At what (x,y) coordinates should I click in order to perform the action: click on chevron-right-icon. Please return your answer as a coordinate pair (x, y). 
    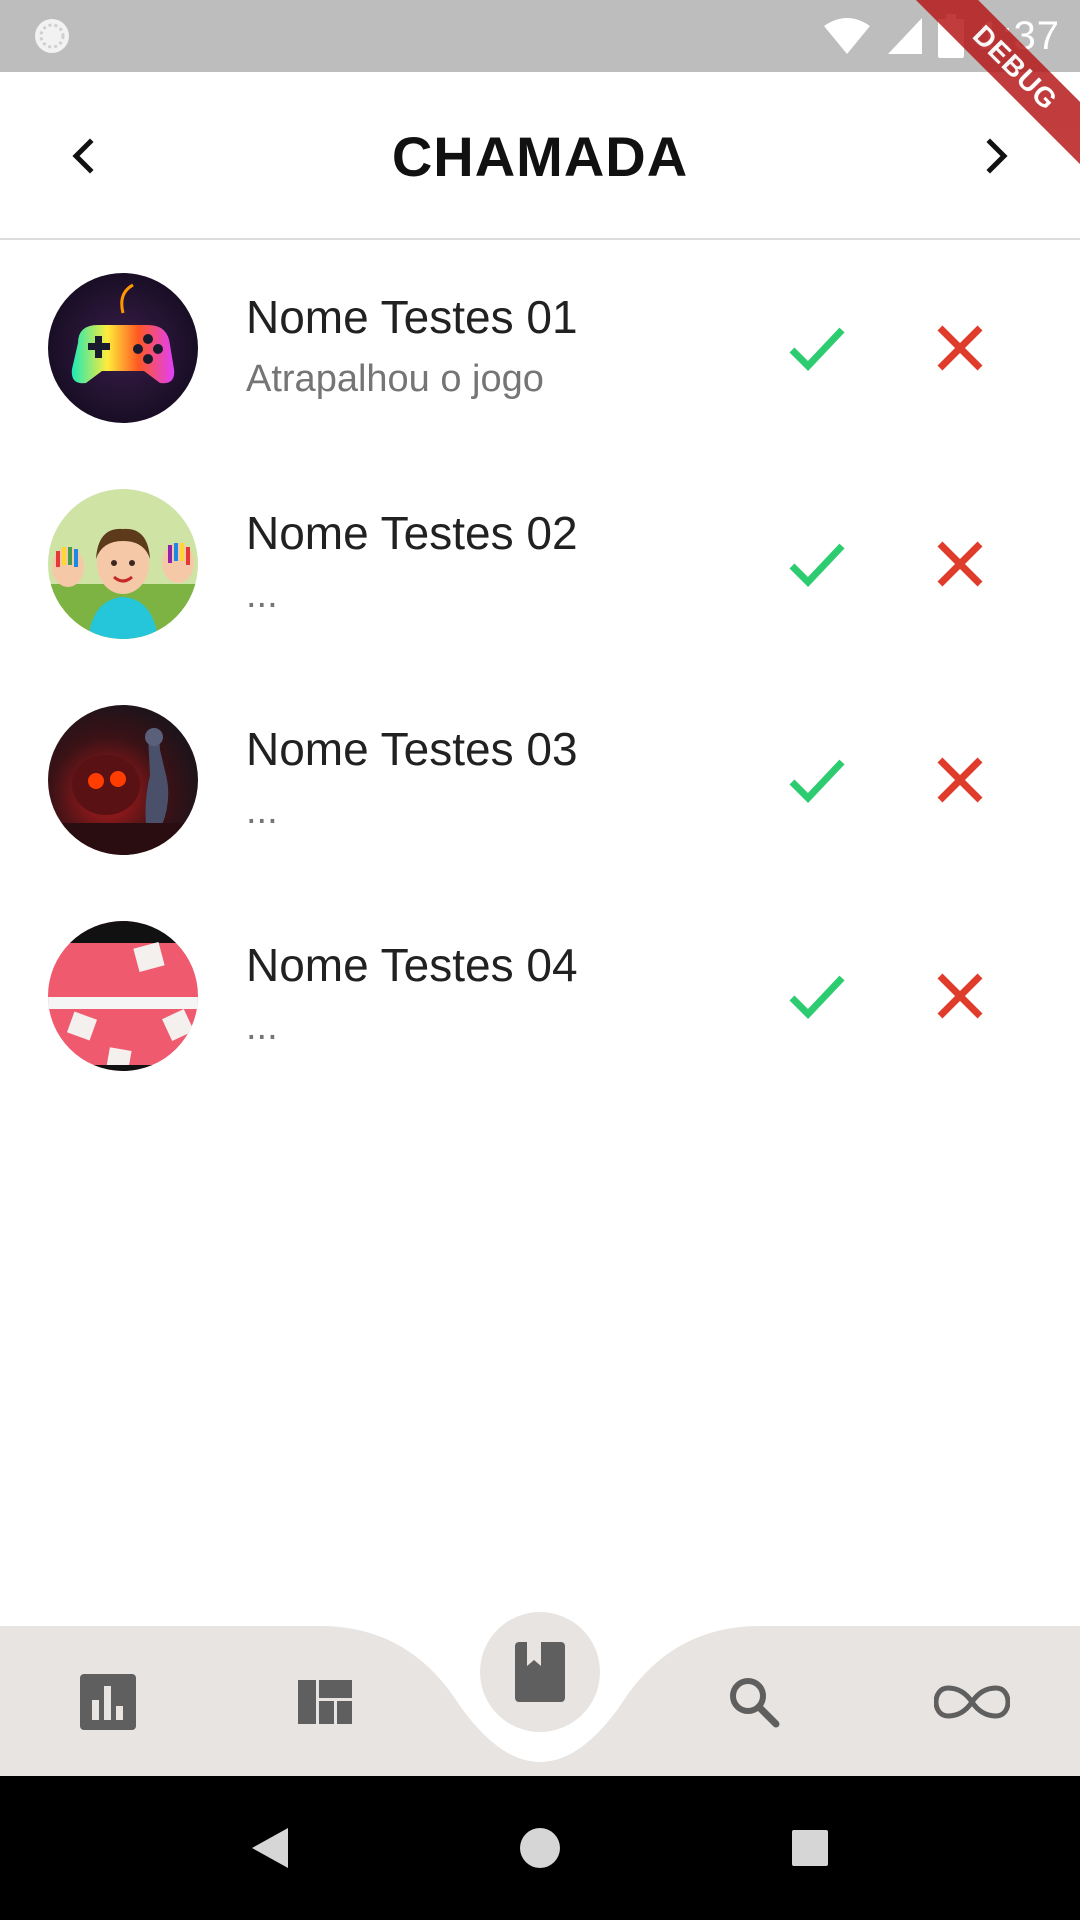
    Looking at the image, I should click on (997, 156).